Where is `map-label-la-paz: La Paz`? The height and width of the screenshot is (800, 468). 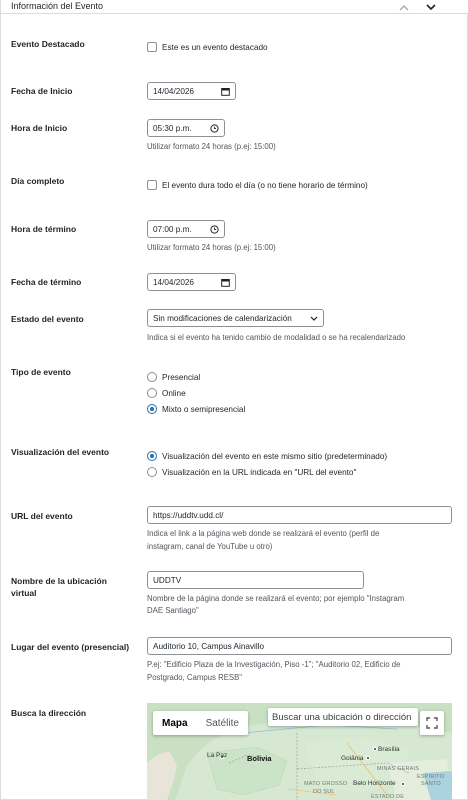 map-label-la-paz: La Paz is located at coordinates (217, 755).